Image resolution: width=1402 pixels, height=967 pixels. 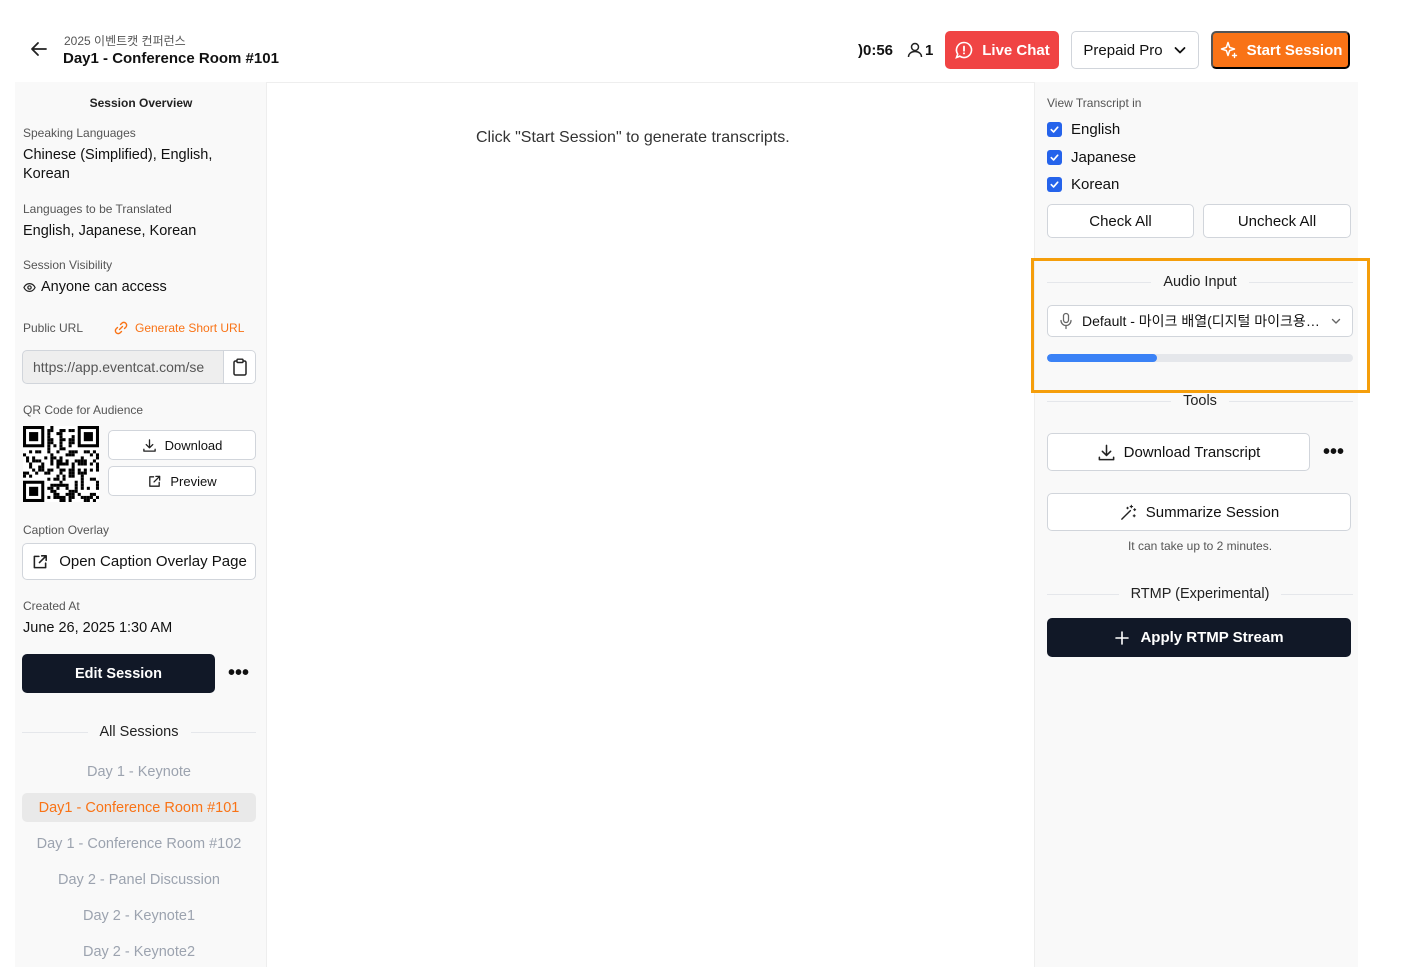 What do you see at coordinates (104, 287) in the screenshot?
I see `visibility-value: Anyone can access` at bounding box center [104, 287].